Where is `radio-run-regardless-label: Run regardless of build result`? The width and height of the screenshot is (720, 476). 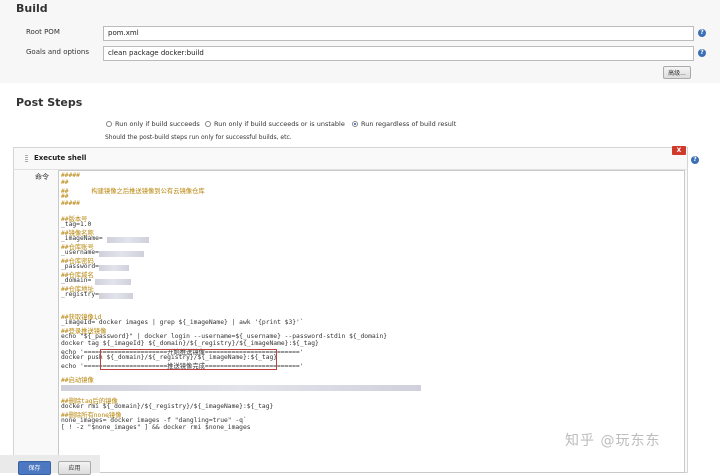 radio-run-regardless-label: Run regardless of build result is located at coordinates (408, 124).